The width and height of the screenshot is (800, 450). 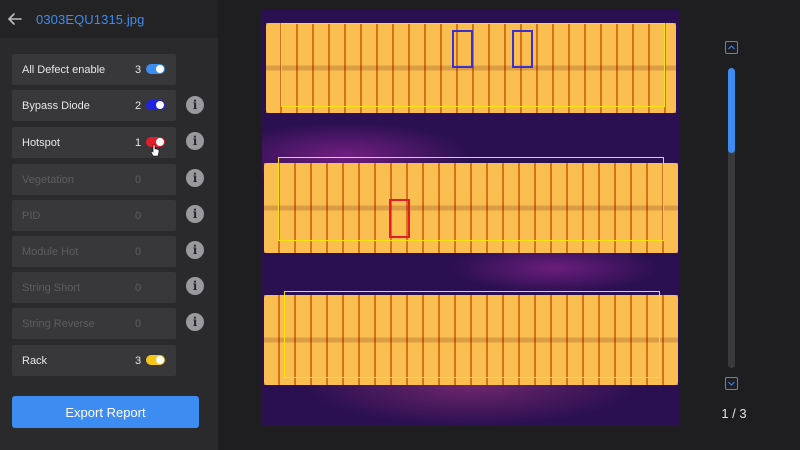 What do you see at coordinates (94, 287) in the screenshot?
I see `filter-row-string-short: String Short 0` at bounding box center [94, 287].